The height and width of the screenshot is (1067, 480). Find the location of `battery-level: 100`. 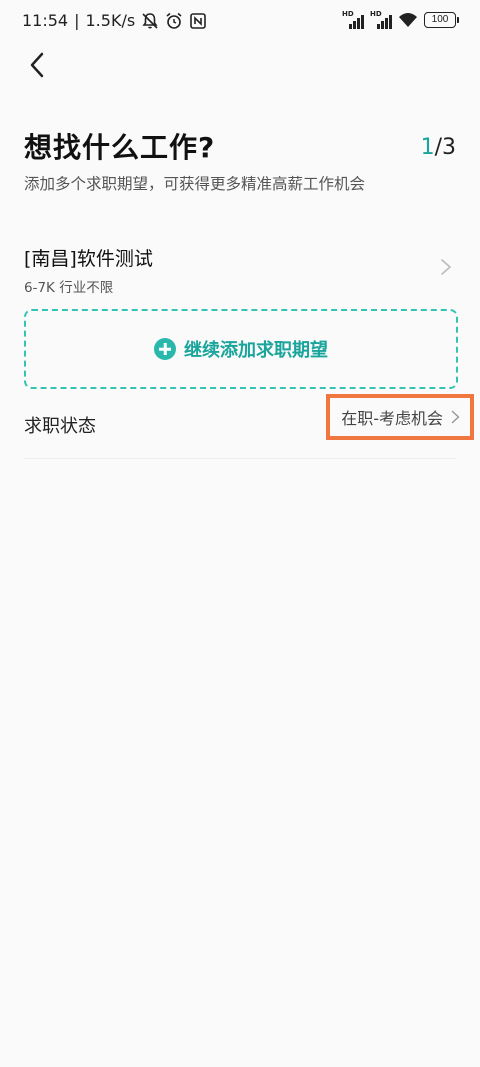

battery-level: 100 is located at coordinates (440, 19).